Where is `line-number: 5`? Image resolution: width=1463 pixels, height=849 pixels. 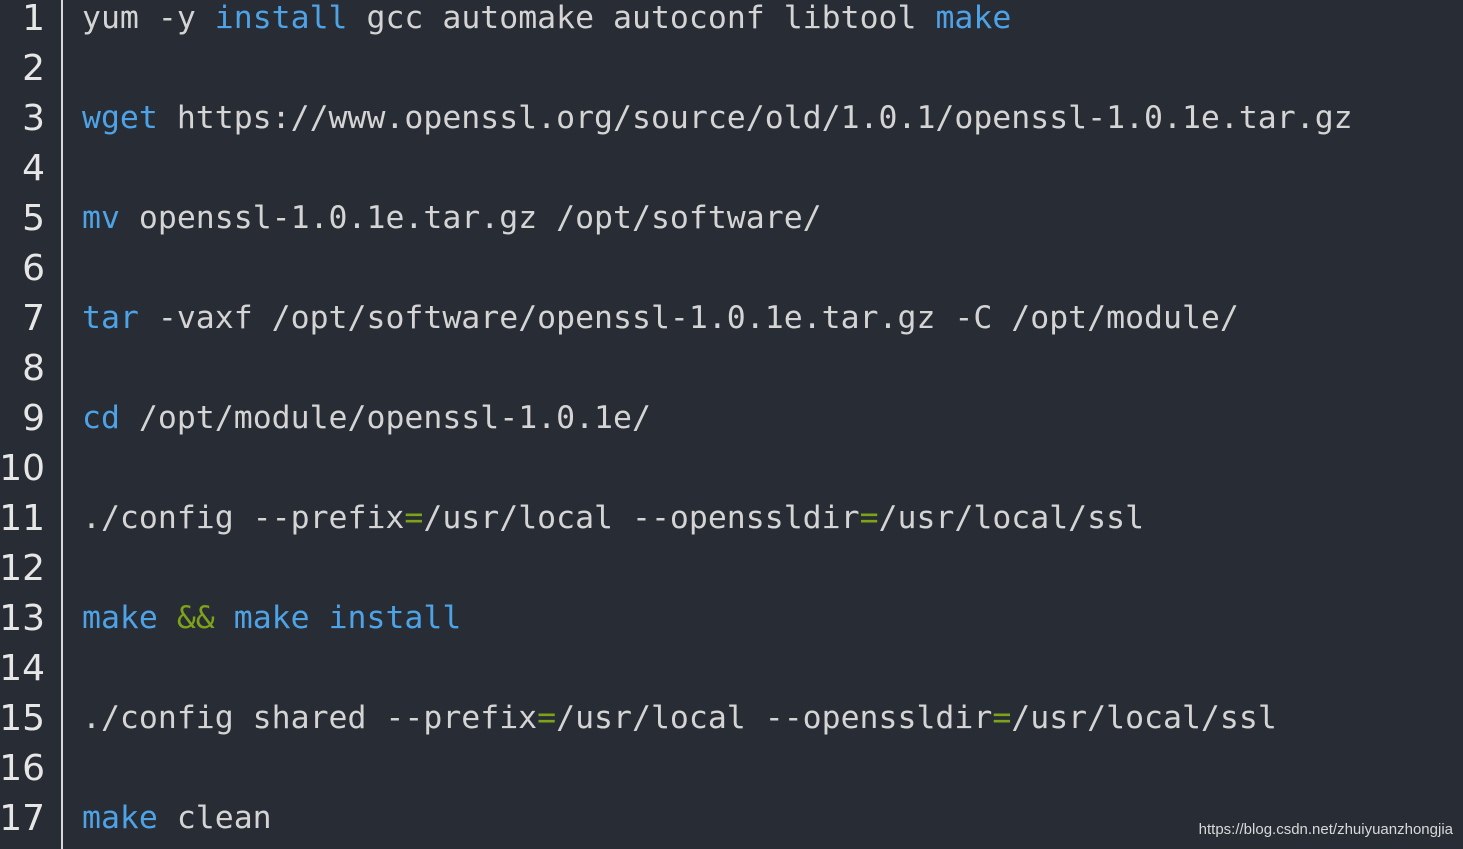 line-number: 5 is located at coordinates (33, 218).